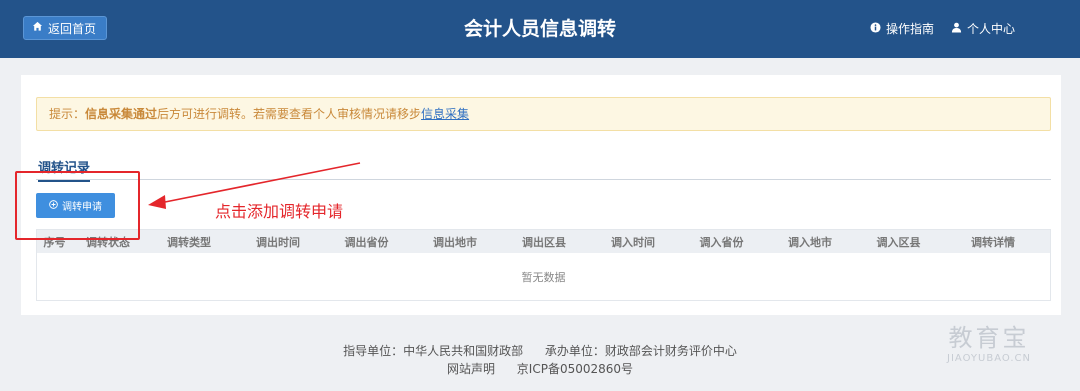  I want to click on watermark-en: JIAOYUBAO.CN, so click(989, 358).